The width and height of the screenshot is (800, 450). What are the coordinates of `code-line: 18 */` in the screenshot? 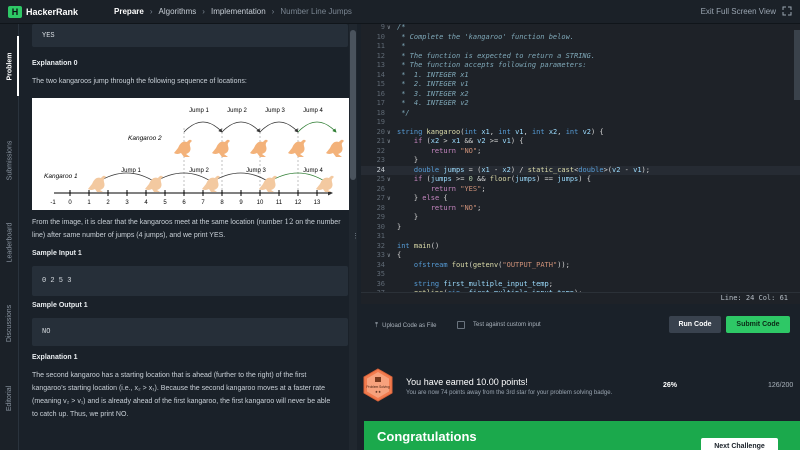 It's located at (580, 114).